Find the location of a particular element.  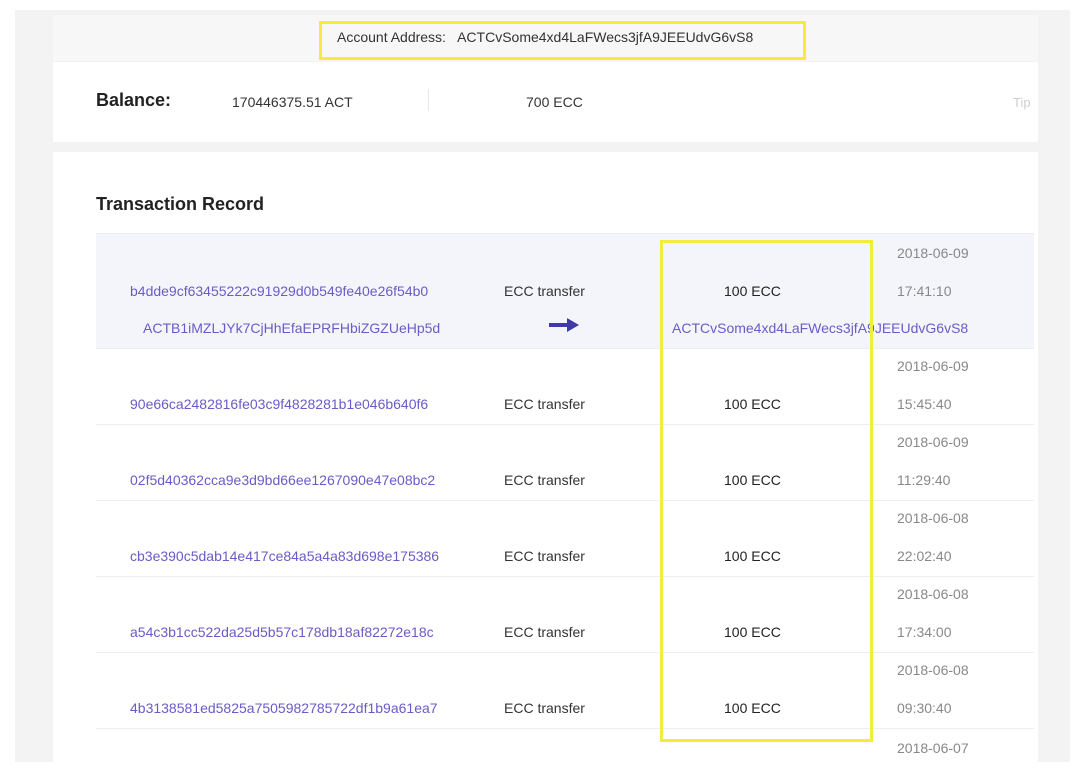

tx-date: 2018-06-07 is located at coordinates (933, 748).